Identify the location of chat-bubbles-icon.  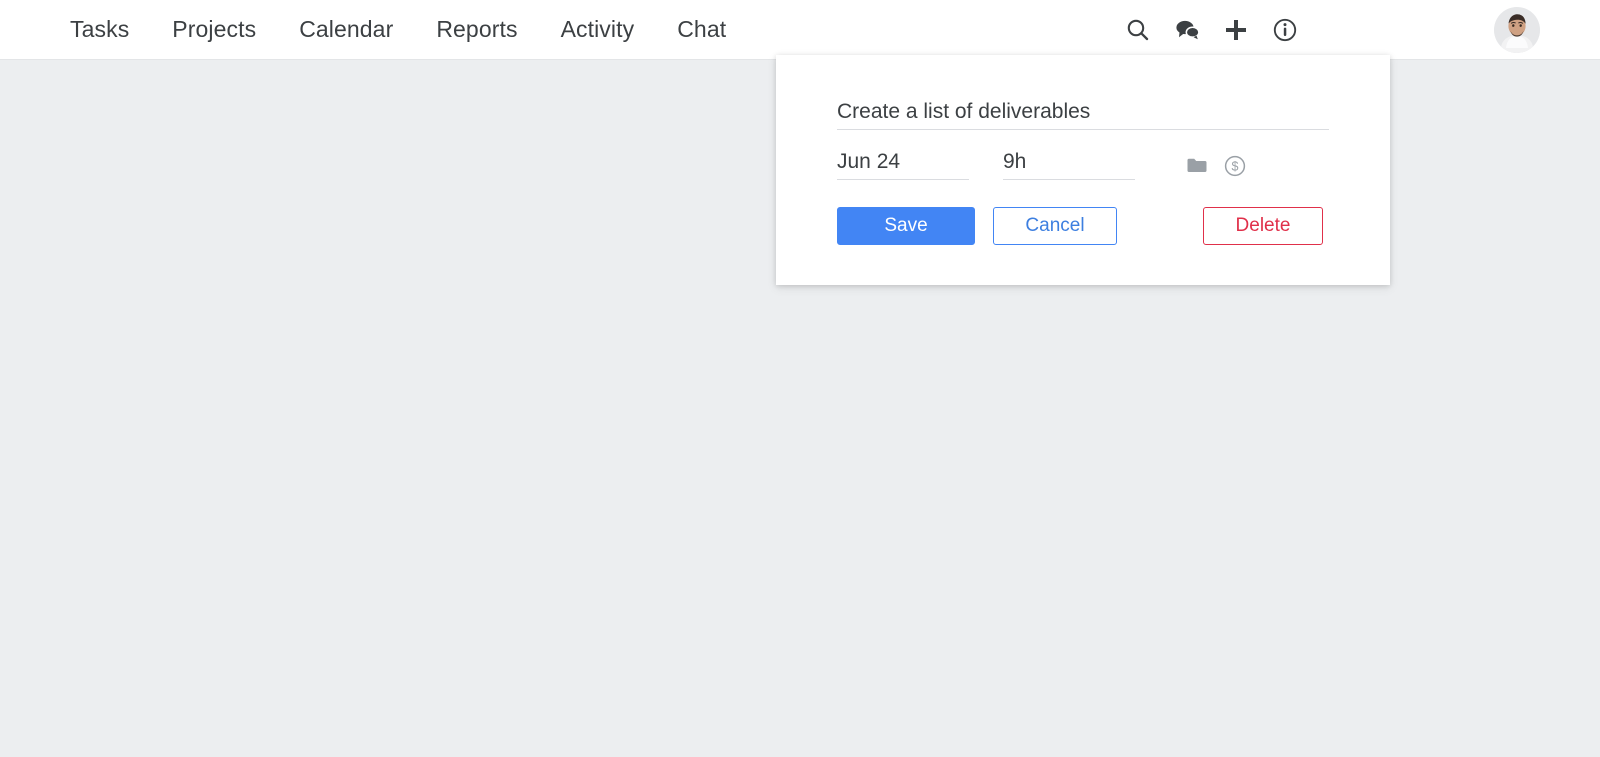
(1187, 30).